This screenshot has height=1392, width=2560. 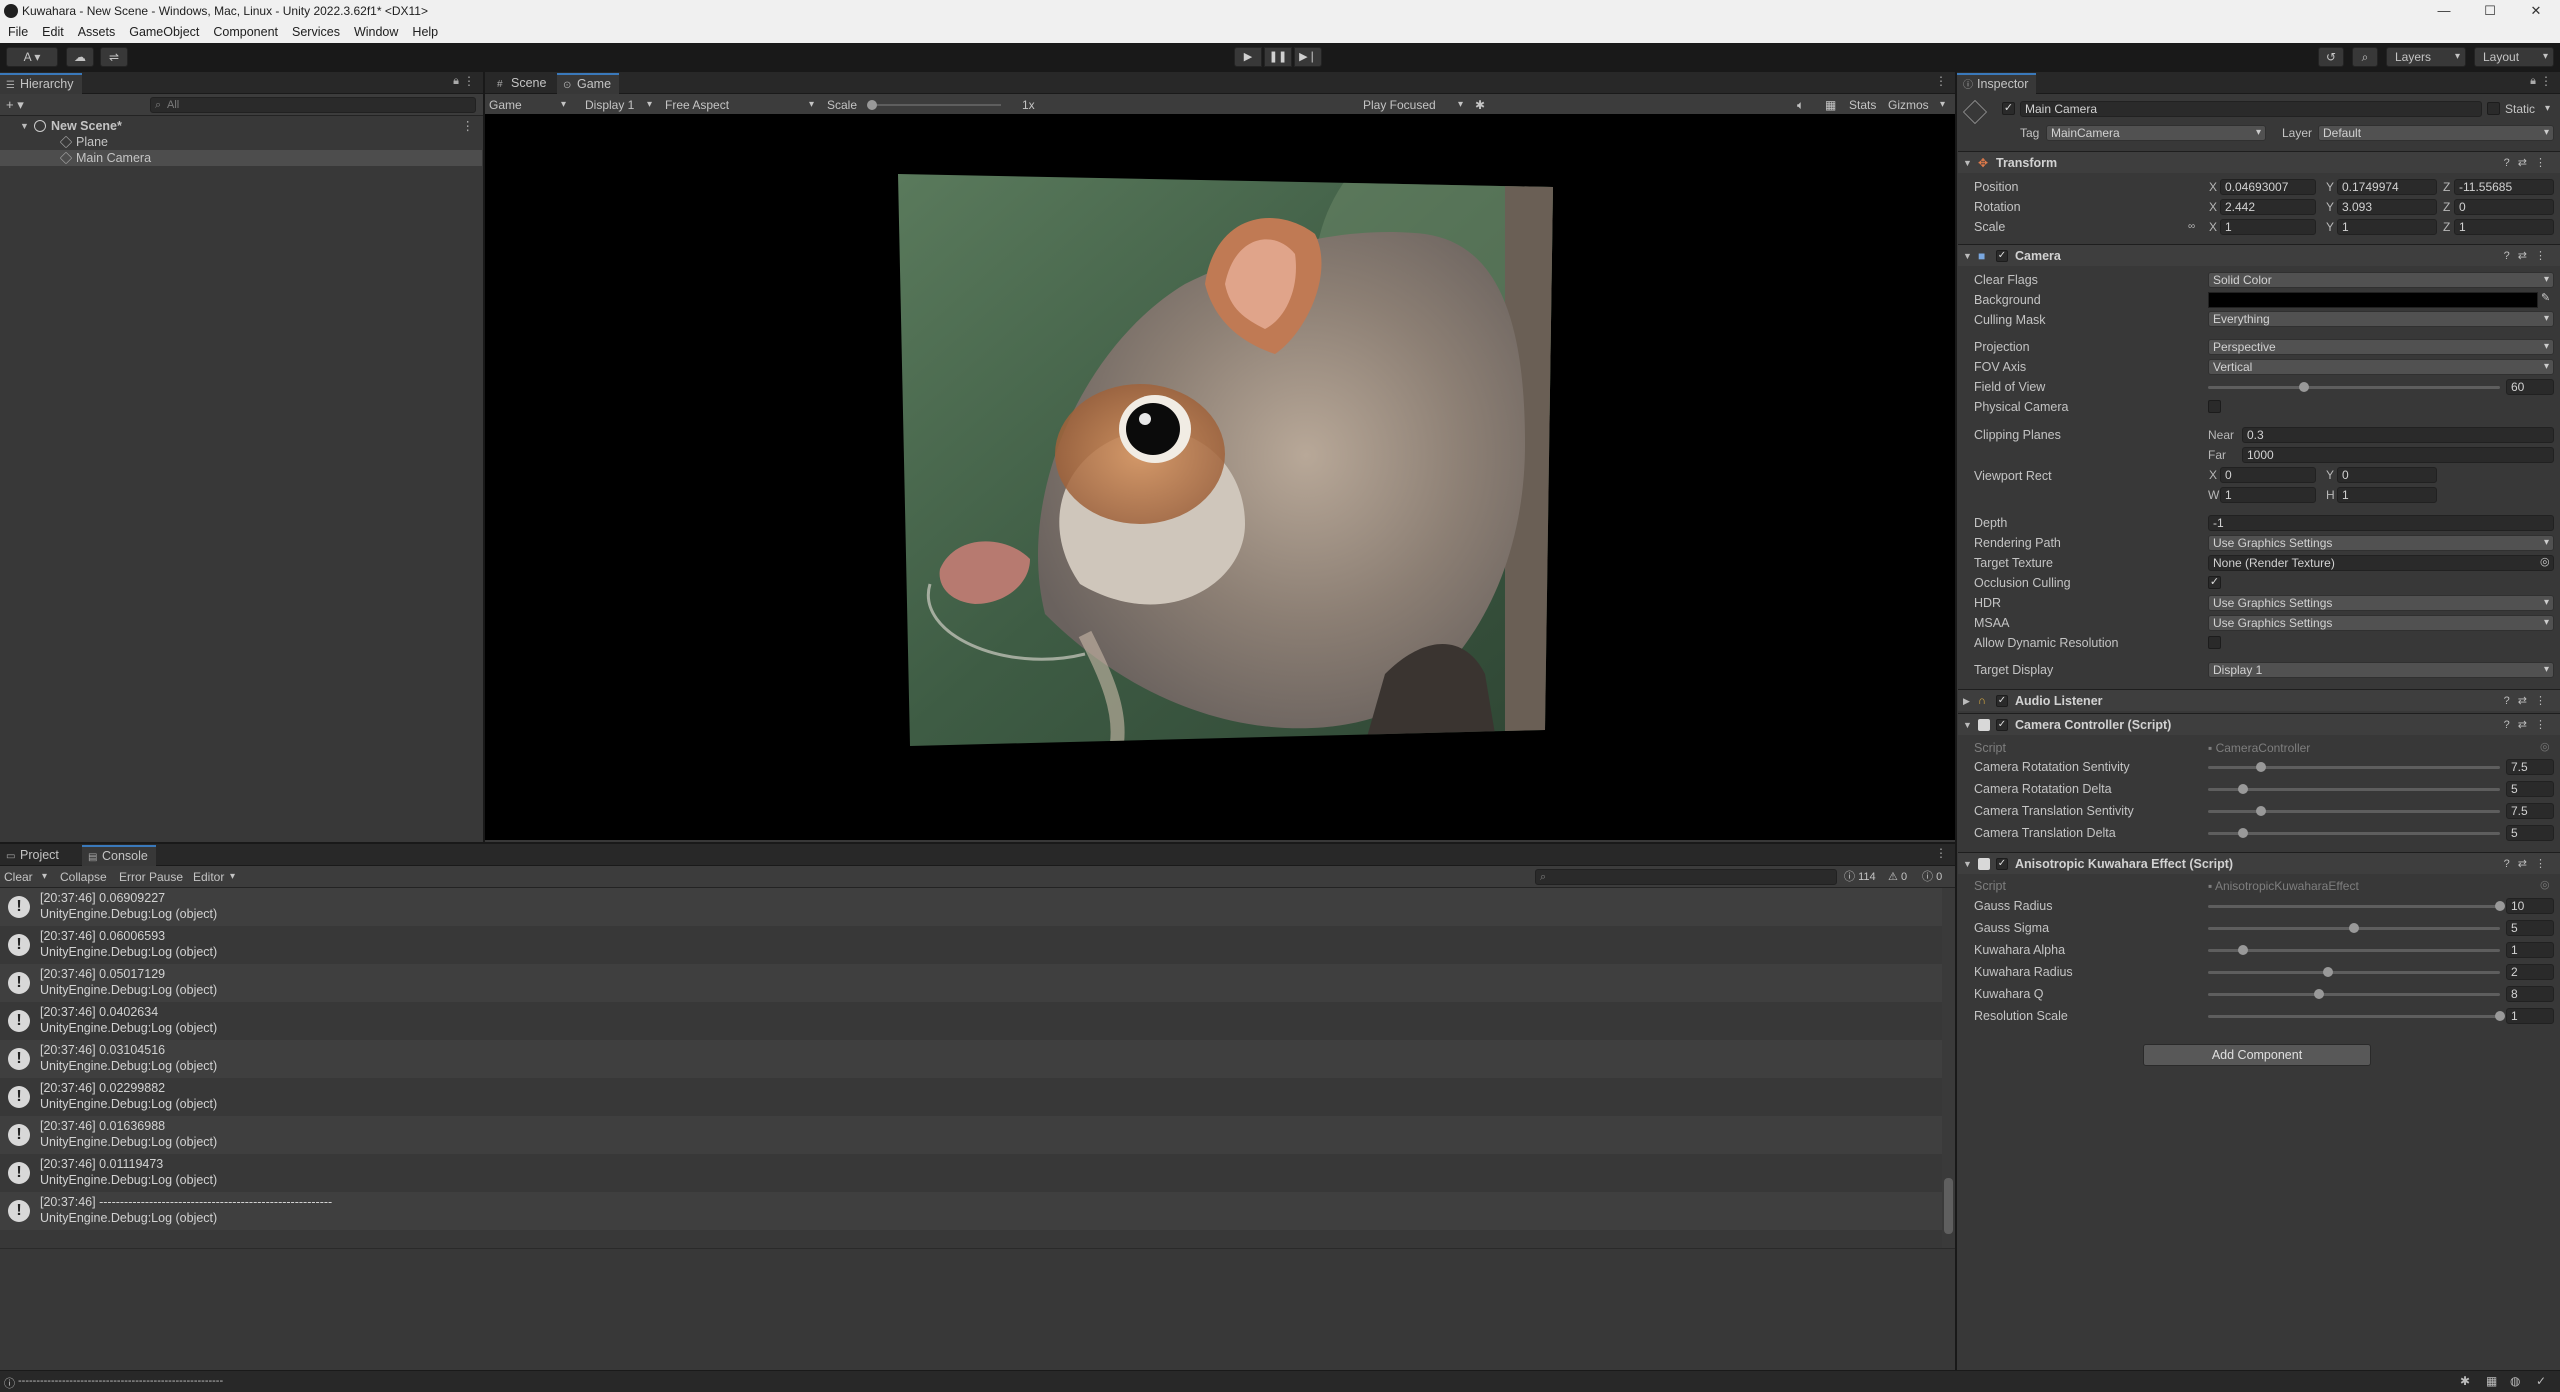 I want to click on aspect-dropdown: Free Aspect, so click(x=697, y=105).